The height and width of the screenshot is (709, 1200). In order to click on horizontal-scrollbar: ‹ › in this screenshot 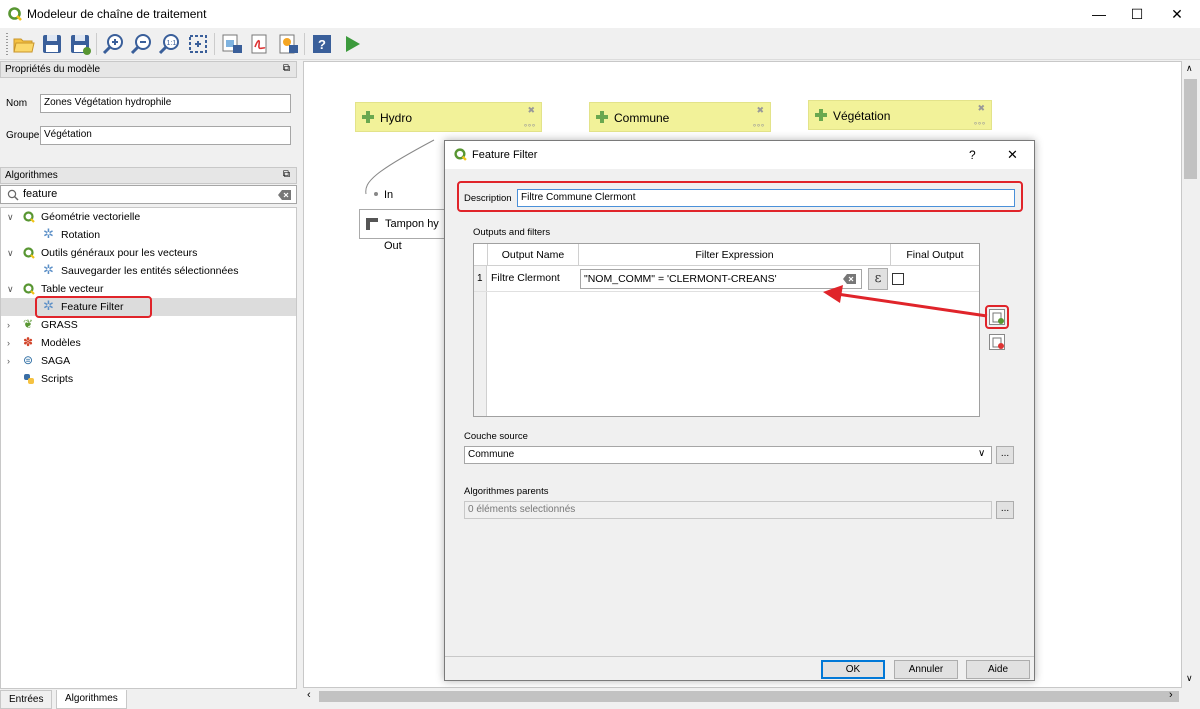, I will do `click(742, 696)`.